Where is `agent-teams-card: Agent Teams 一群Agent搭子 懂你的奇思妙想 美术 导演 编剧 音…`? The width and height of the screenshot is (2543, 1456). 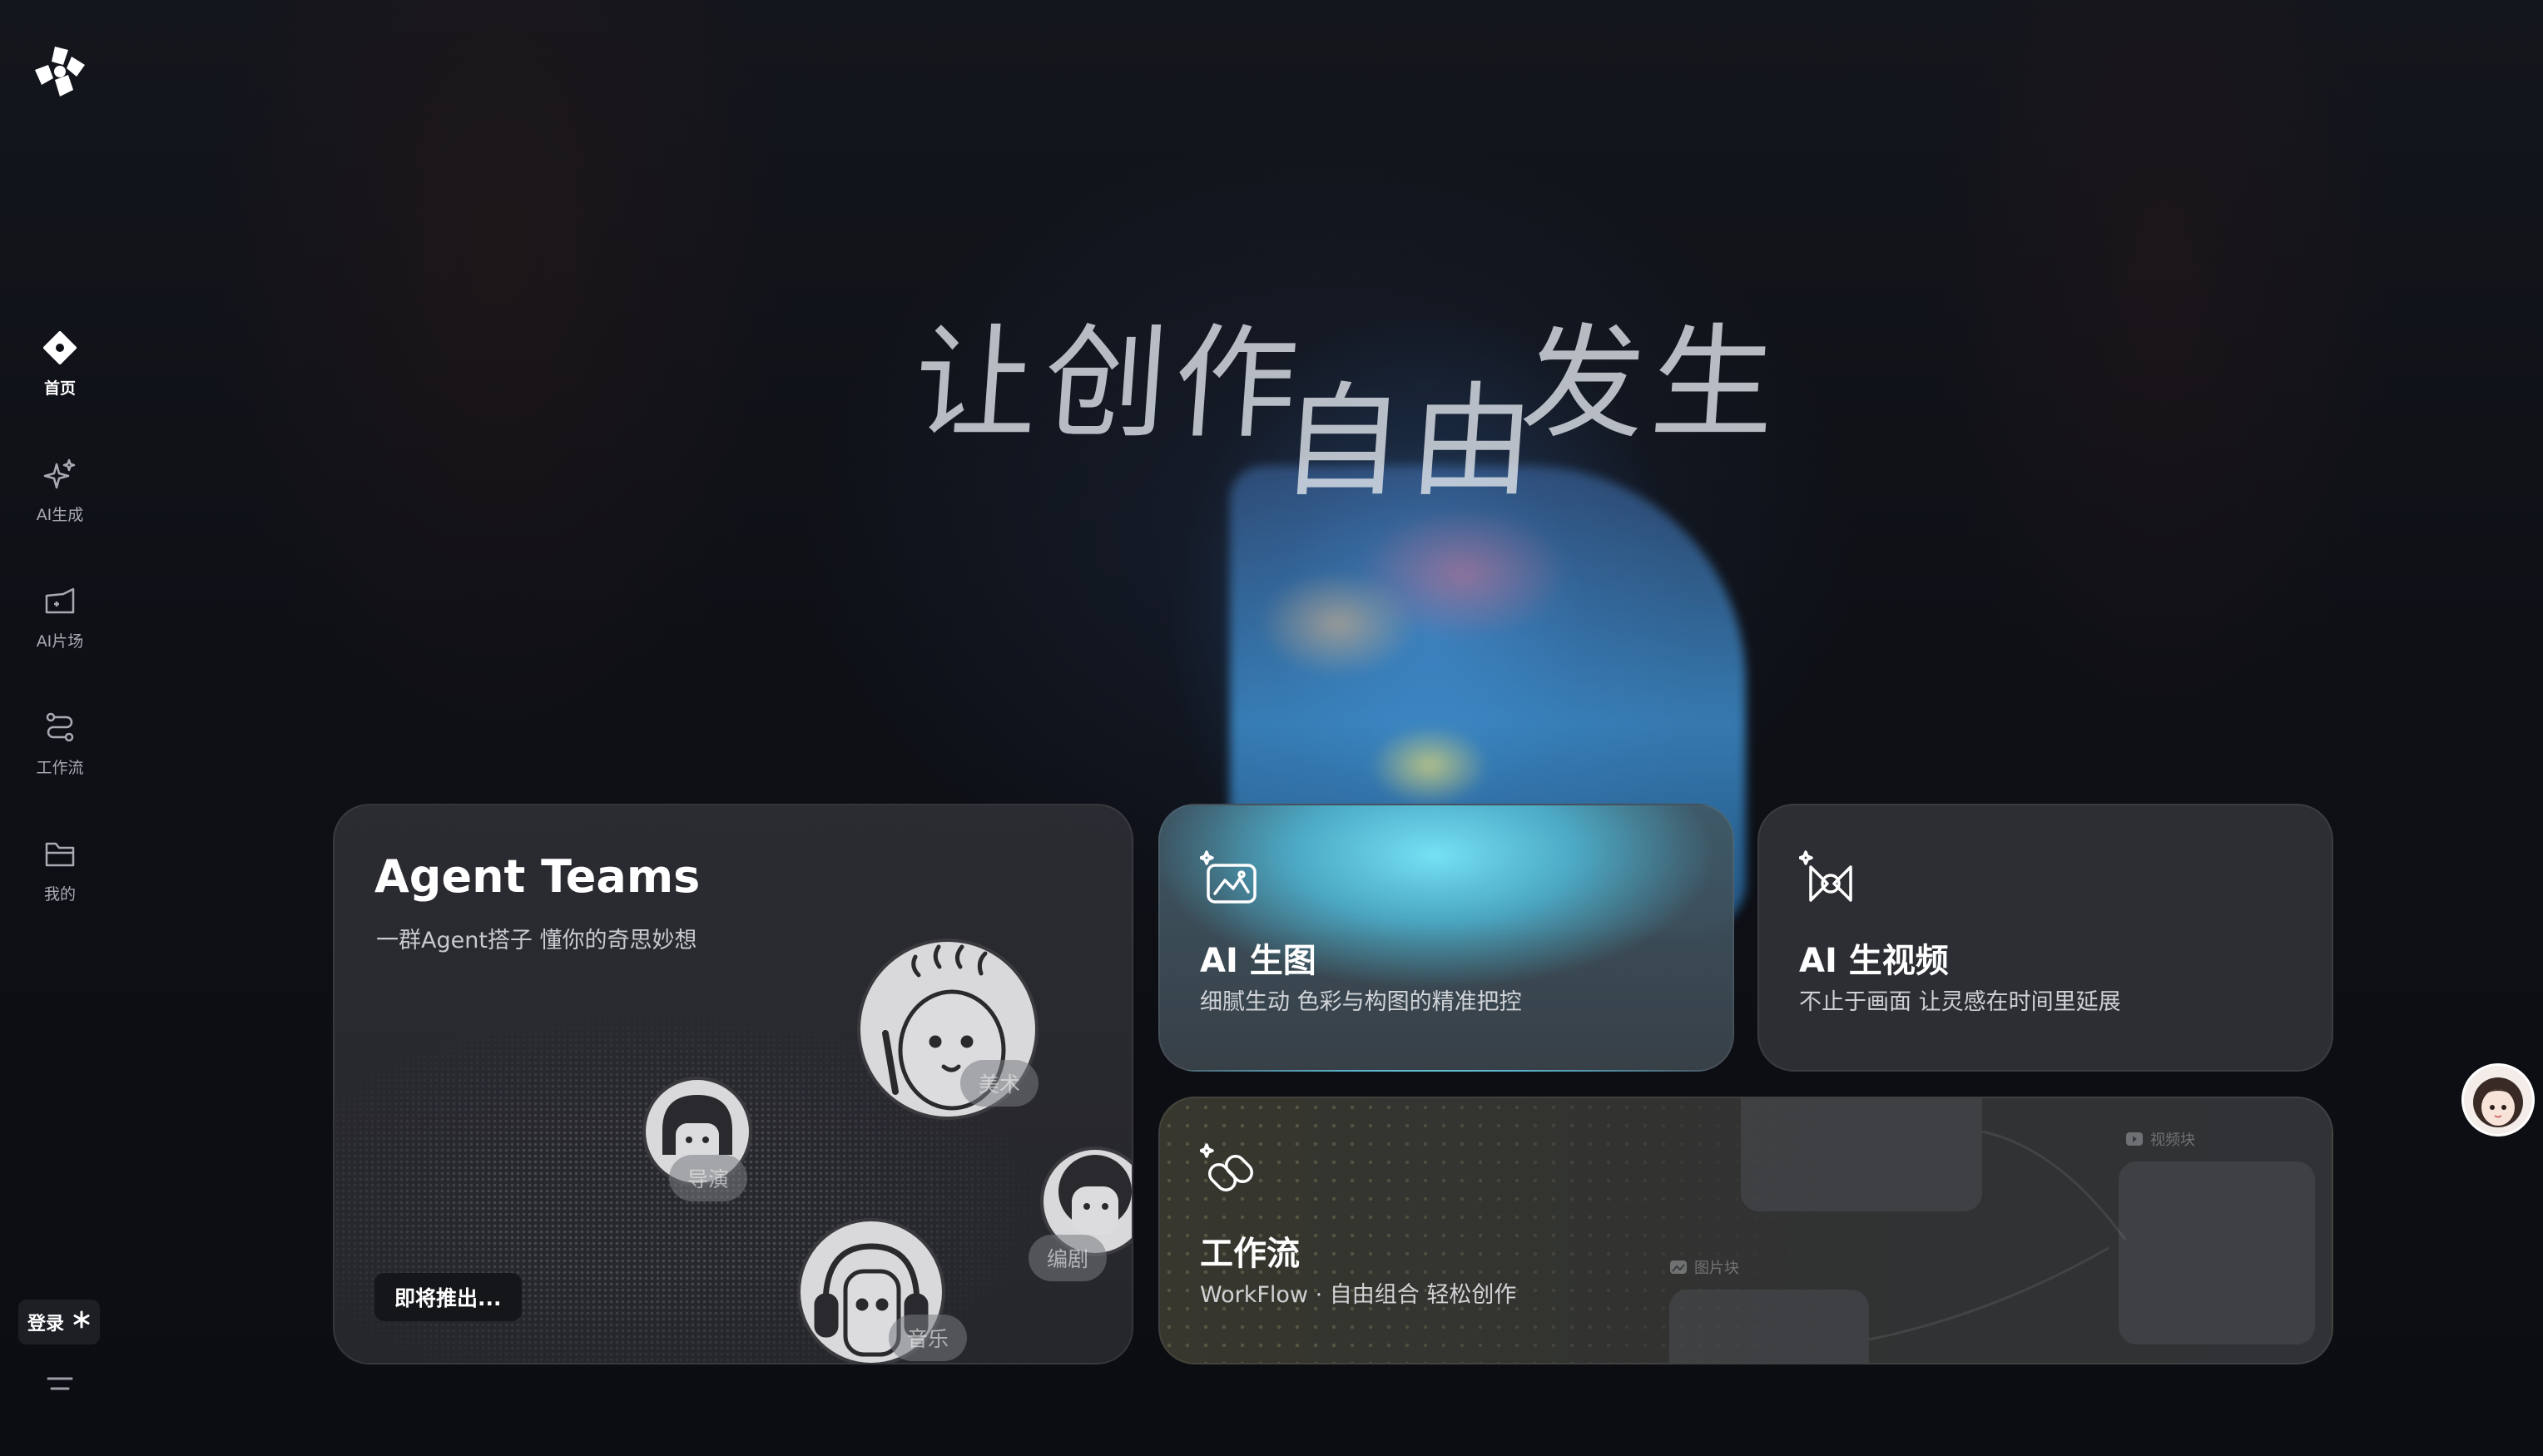 agent-teams-card: Agent Teams 一群Agent搭子 懂你的奇思妙想 美术 导演 编剧 音… is located at coordinates (733, 1084).